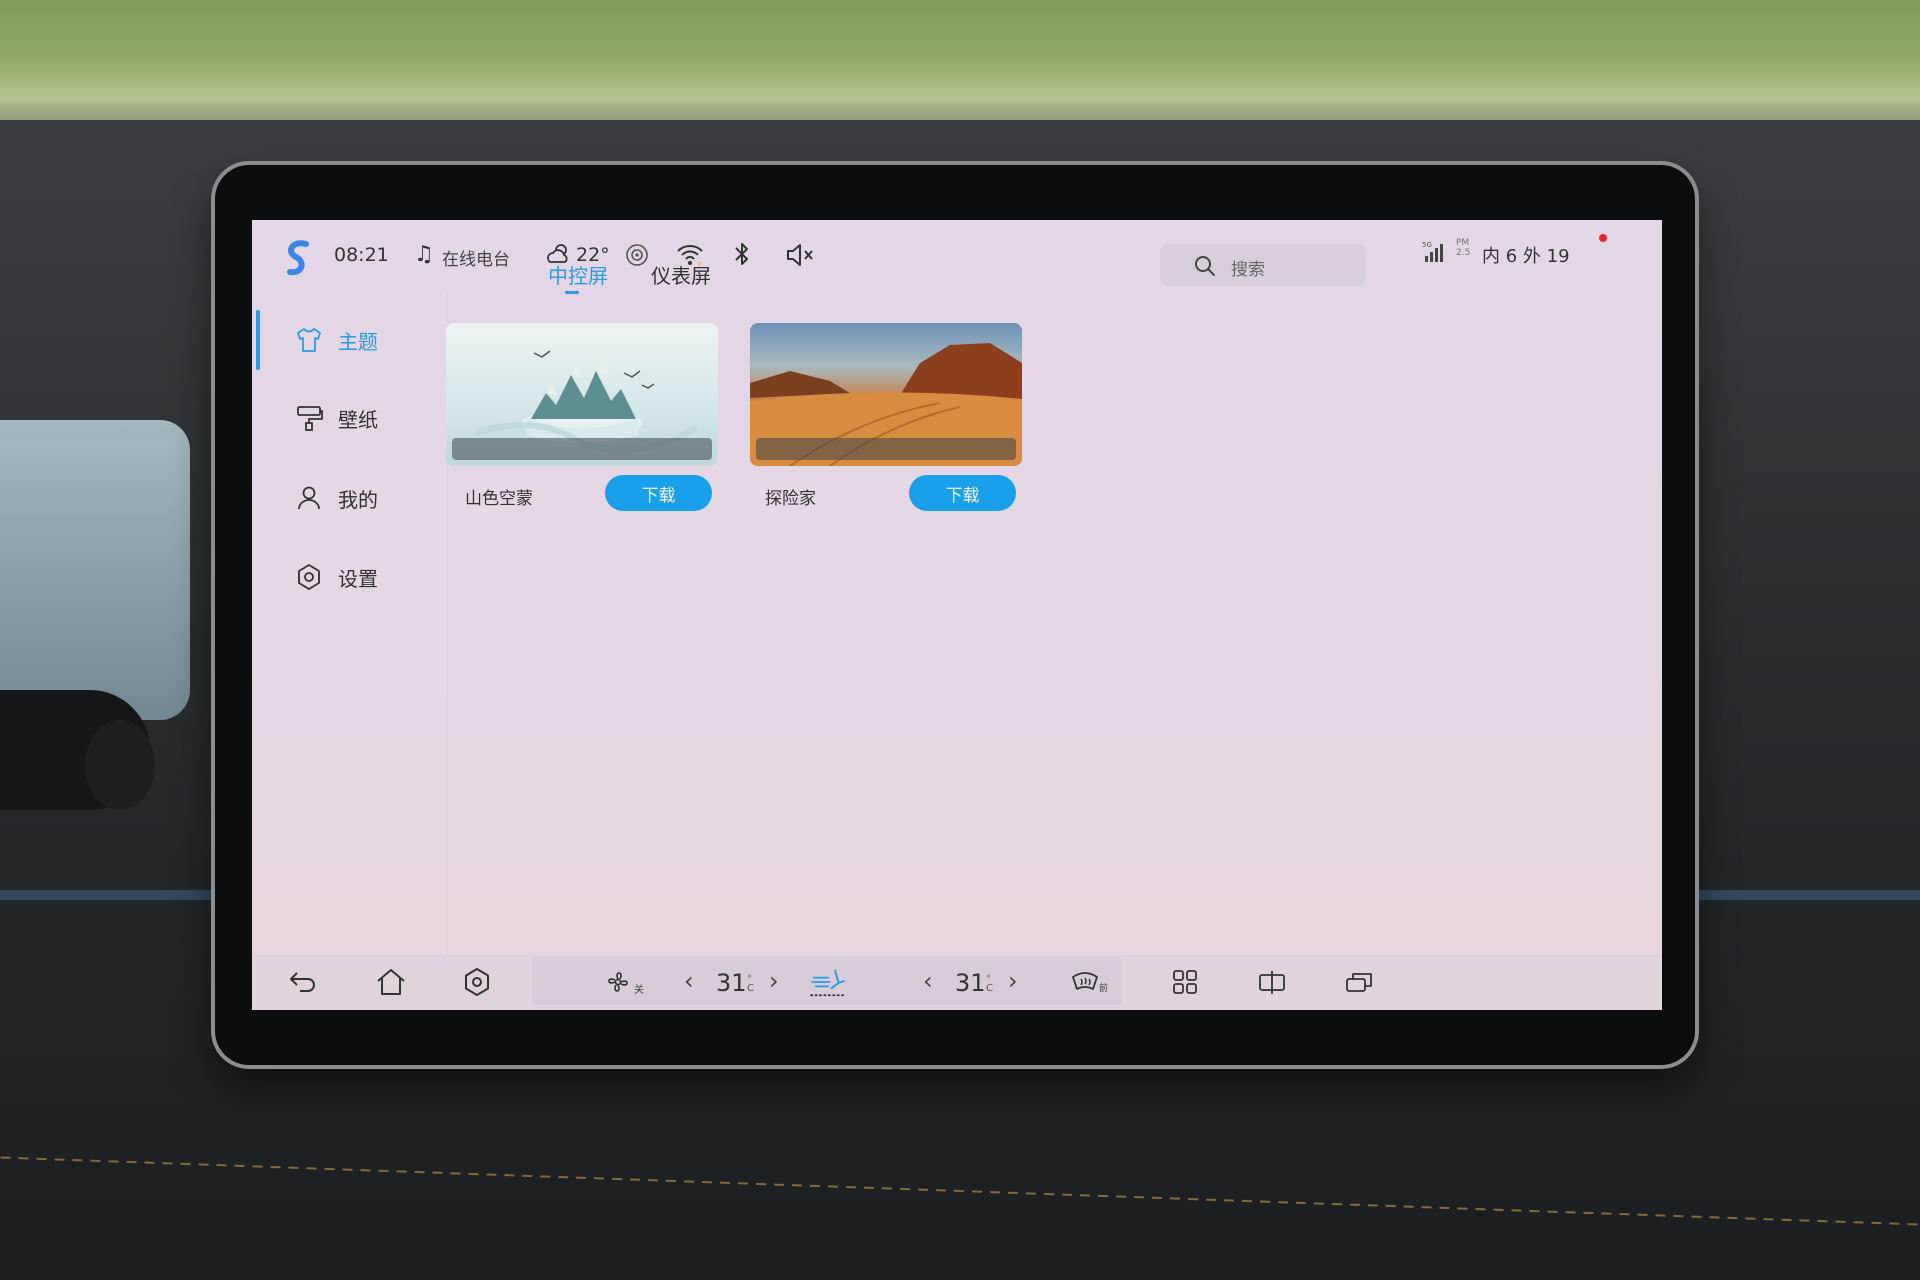 The width and height of the screenshot is (1920, 1280). I want to click on cellular-signal-icon: 5G, so click(1432, 251).